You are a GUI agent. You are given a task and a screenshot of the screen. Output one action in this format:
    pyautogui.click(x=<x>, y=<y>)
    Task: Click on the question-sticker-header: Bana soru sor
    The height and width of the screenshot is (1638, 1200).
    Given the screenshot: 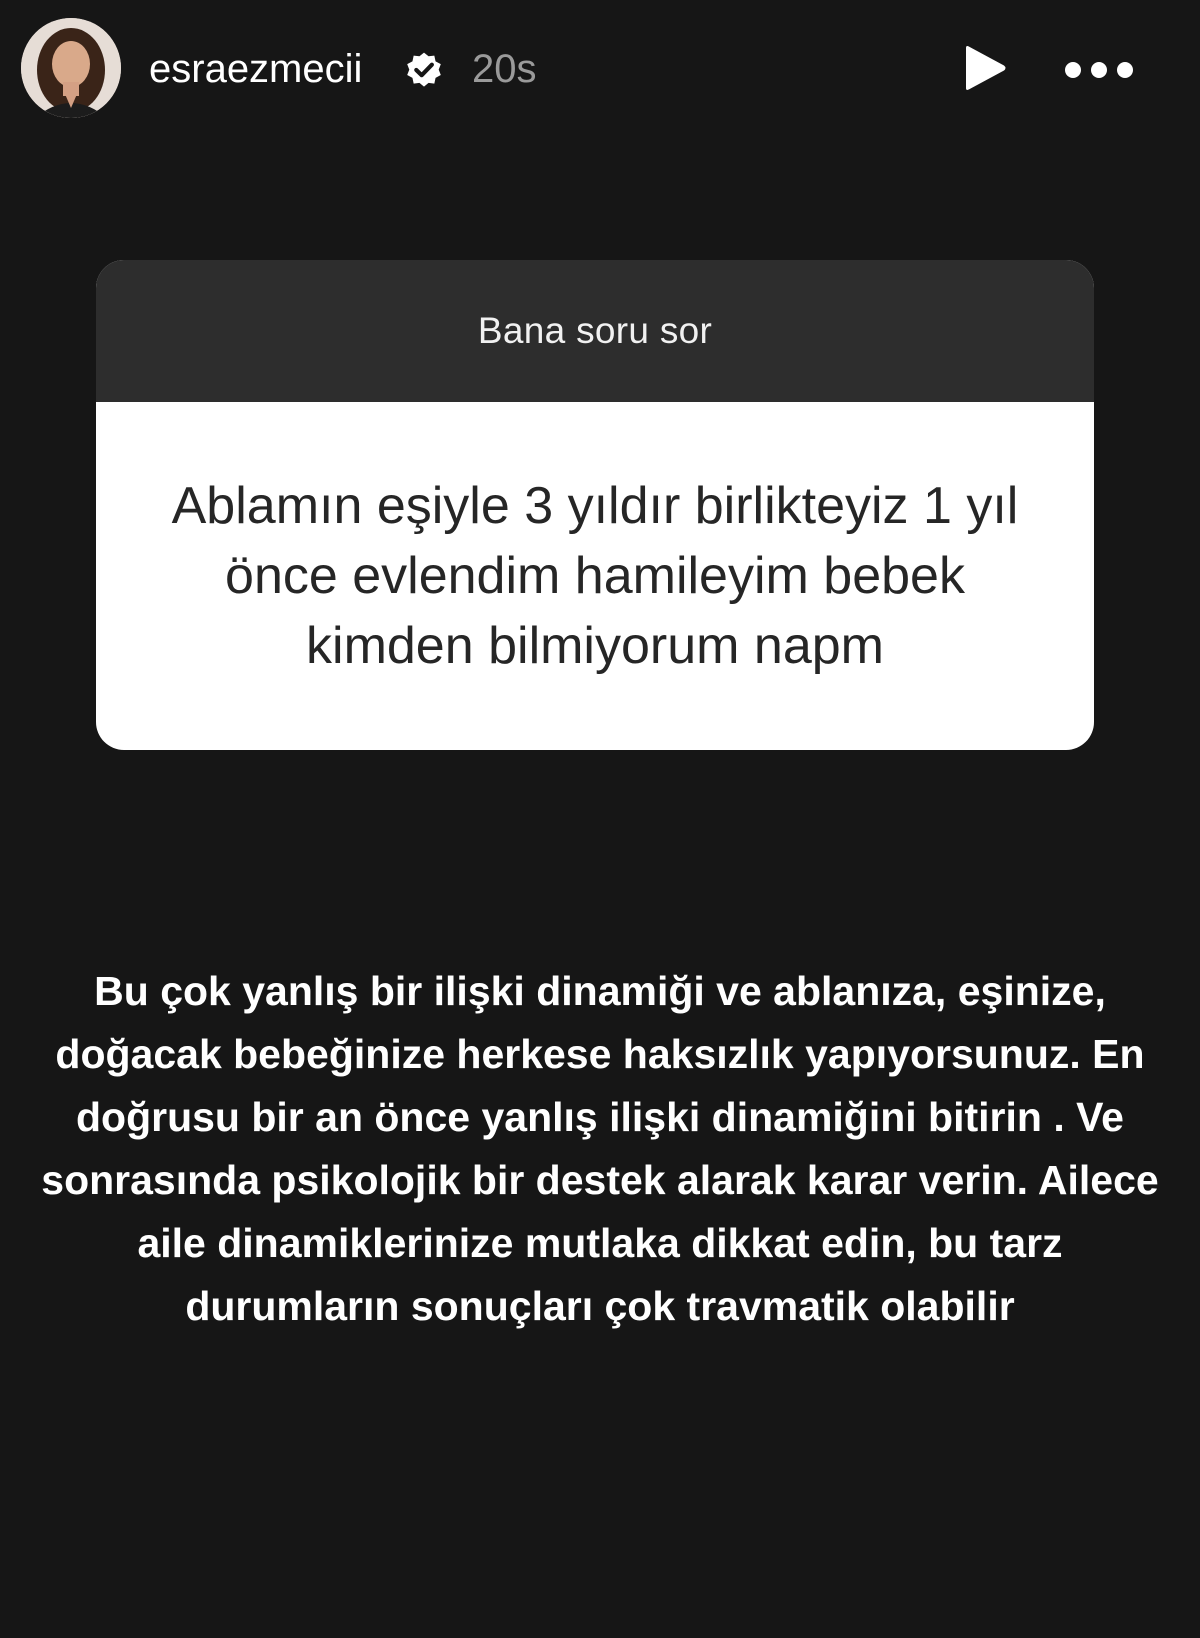 What is the action you would take?
    pyautogui.click(x=595, y=331)
    